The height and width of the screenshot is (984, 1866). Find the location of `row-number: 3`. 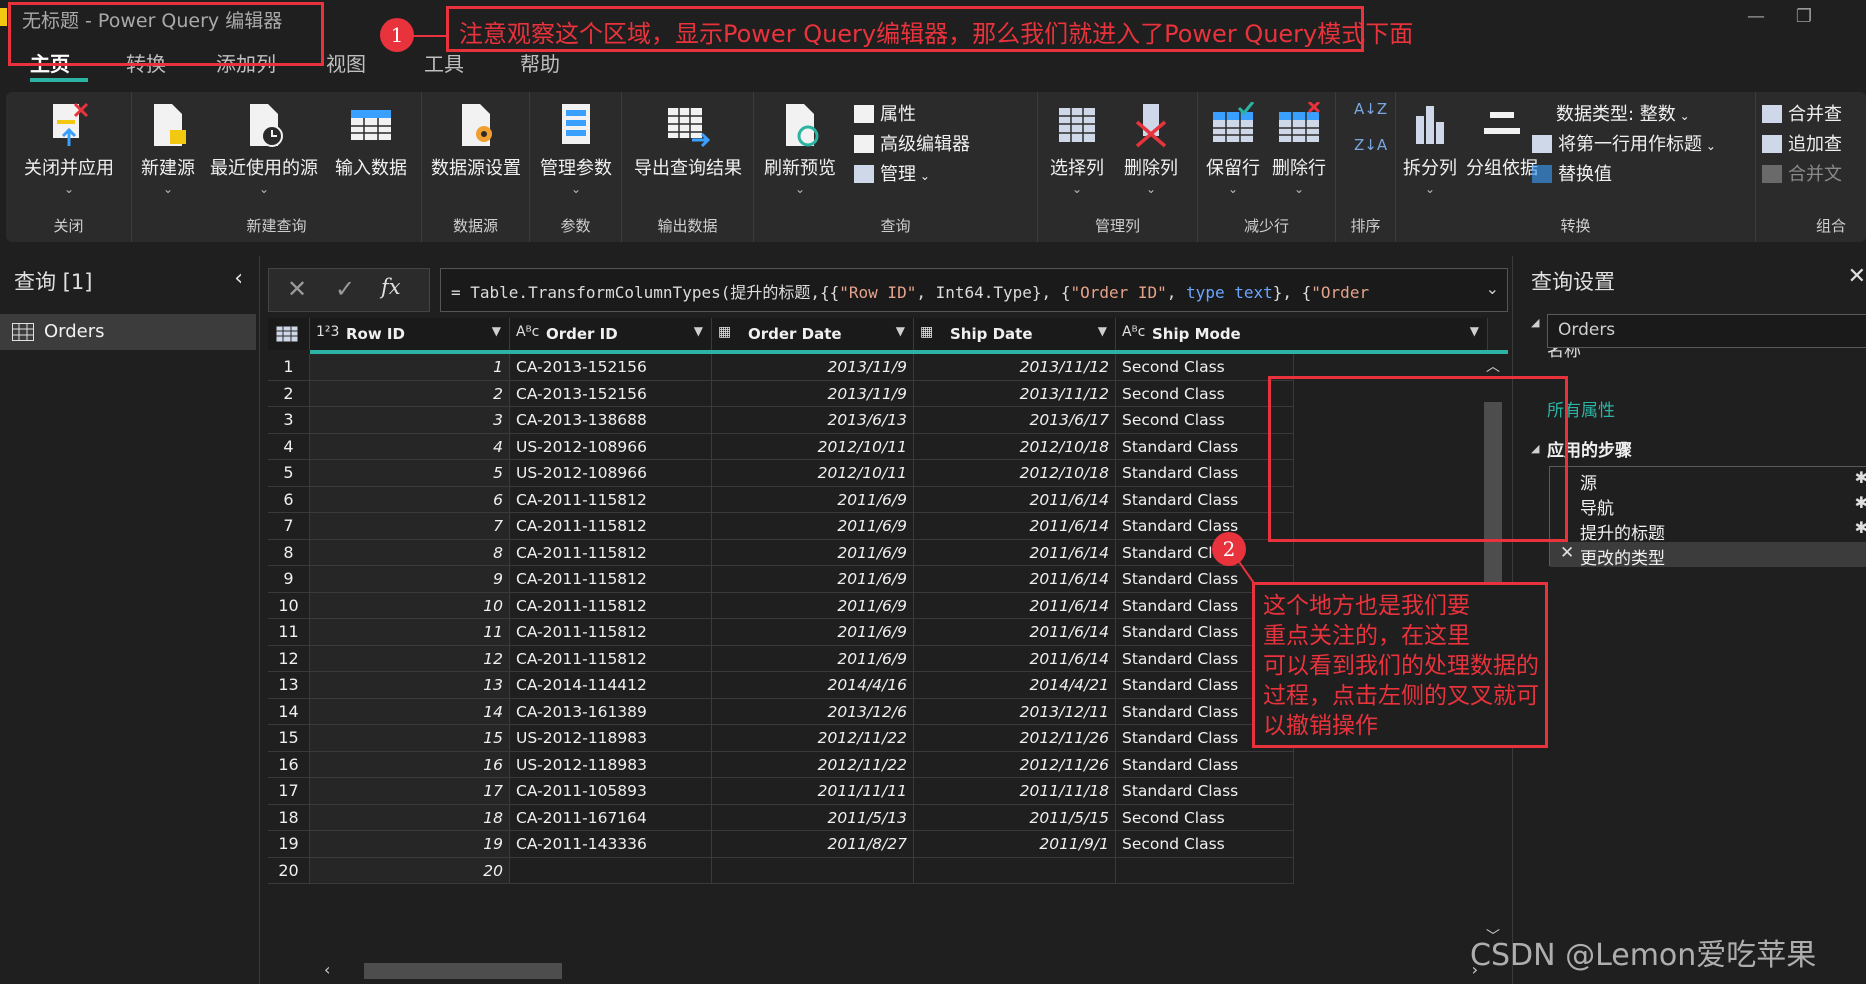

row-number: 3 is located at coordinates (289, 420).